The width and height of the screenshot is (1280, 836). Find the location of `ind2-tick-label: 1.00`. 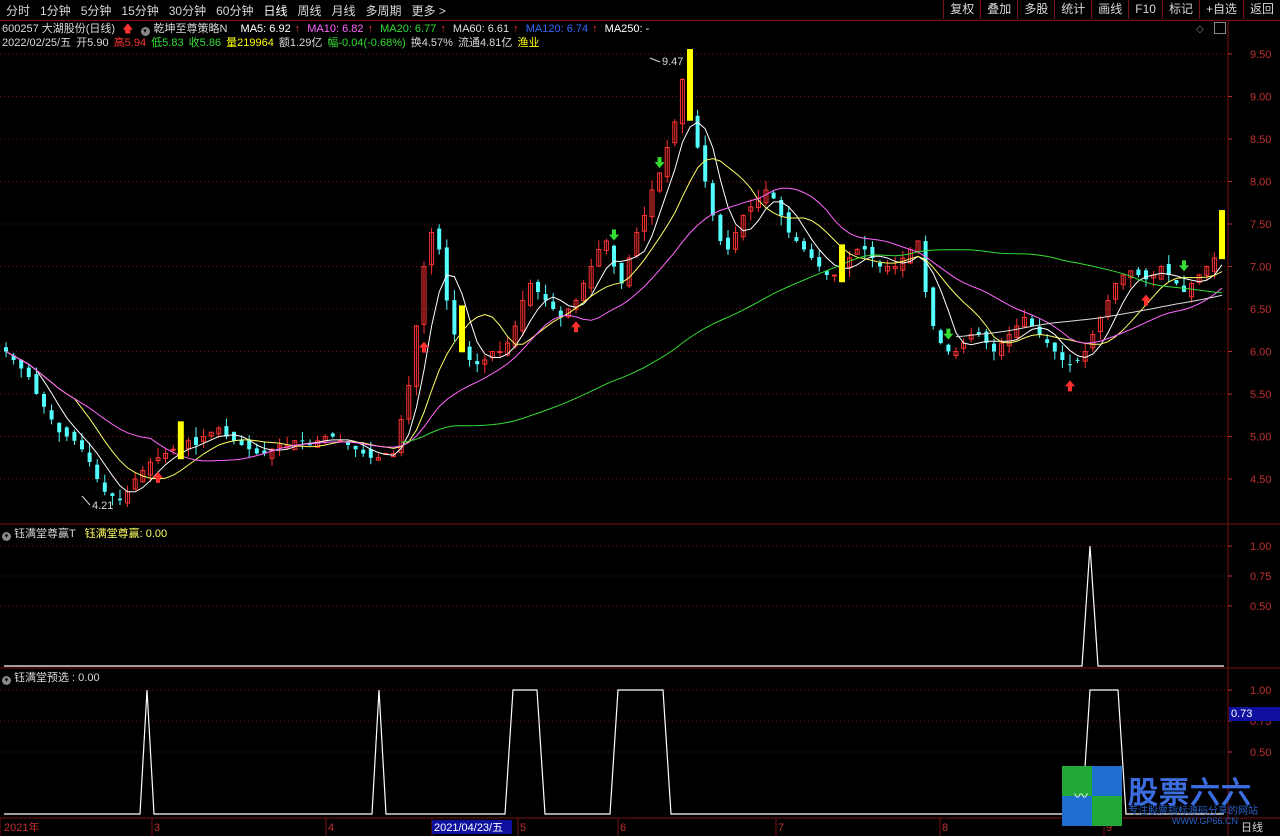

ind2-tick-label: 1.00 is located at coordinates (1260, 691).